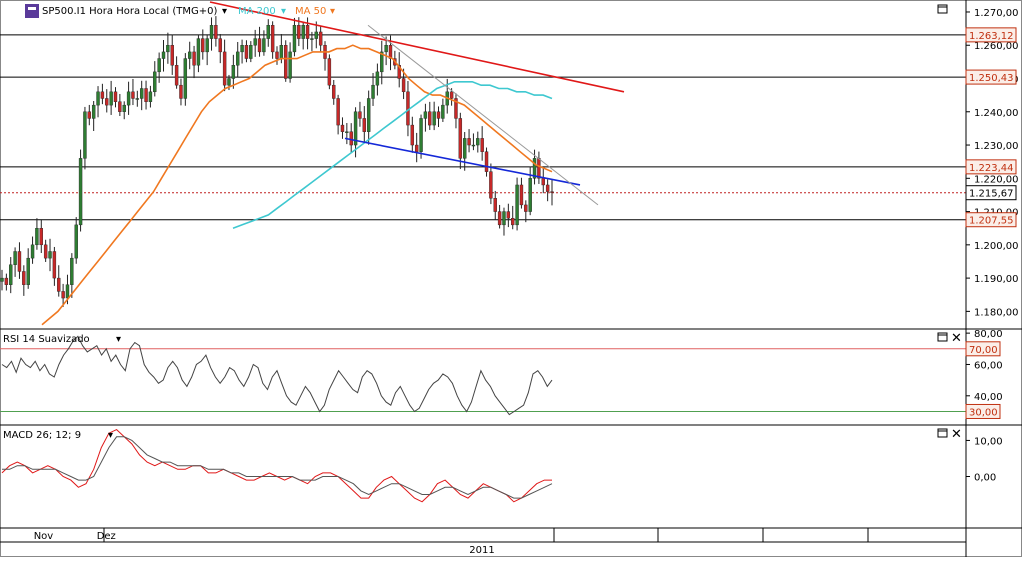  Describe the element at coordinates (991, 221) in the screenshot. I see `price-tag-label: 1.207,55` at that location.